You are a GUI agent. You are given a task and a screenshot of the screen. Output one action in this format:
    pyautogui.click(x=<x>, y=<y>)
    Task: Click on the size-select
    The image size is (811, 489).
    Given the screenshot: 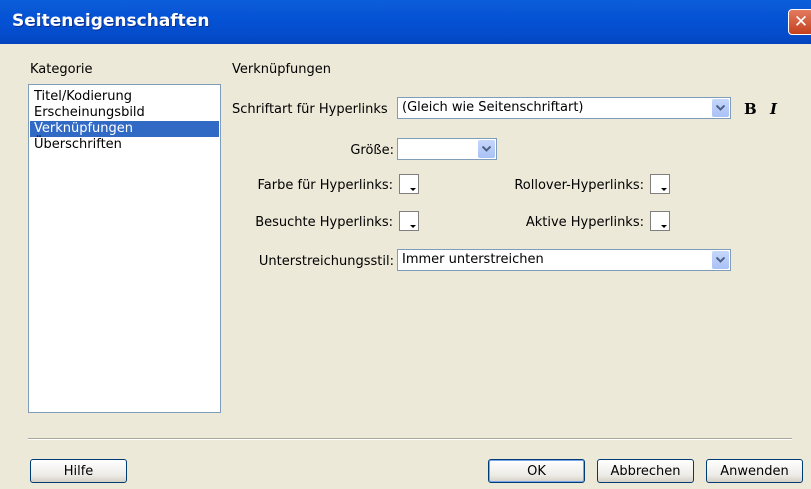 What is the action you would take?
    pyautogui.click(x=447, y=149)
    